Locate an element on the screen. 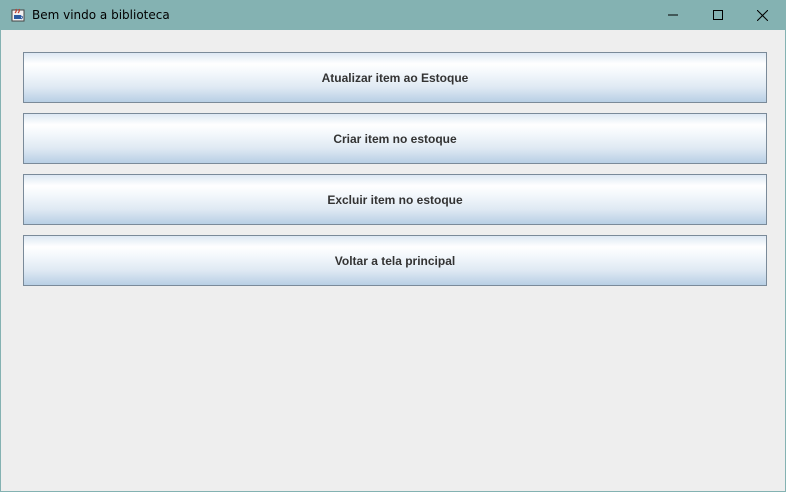 Image resolution: width=786 pixels, height=492 pixels. create-stock-item-label: Criar item no estoque is located at coordinates (395, 138).